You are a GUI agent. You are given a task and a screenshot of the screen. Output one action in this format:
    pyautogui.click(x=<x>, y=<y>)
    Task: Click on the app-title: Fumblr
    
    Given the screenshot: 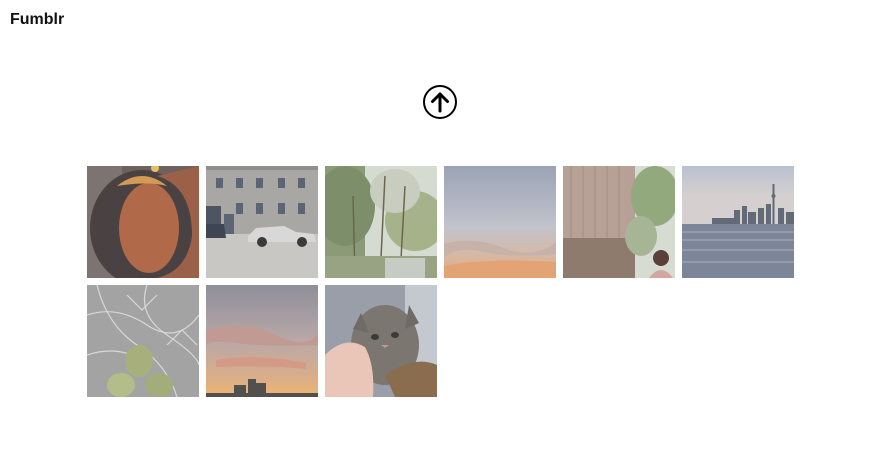 What is the action you would take?
    pyautogui.click(x=37, y=19)
    